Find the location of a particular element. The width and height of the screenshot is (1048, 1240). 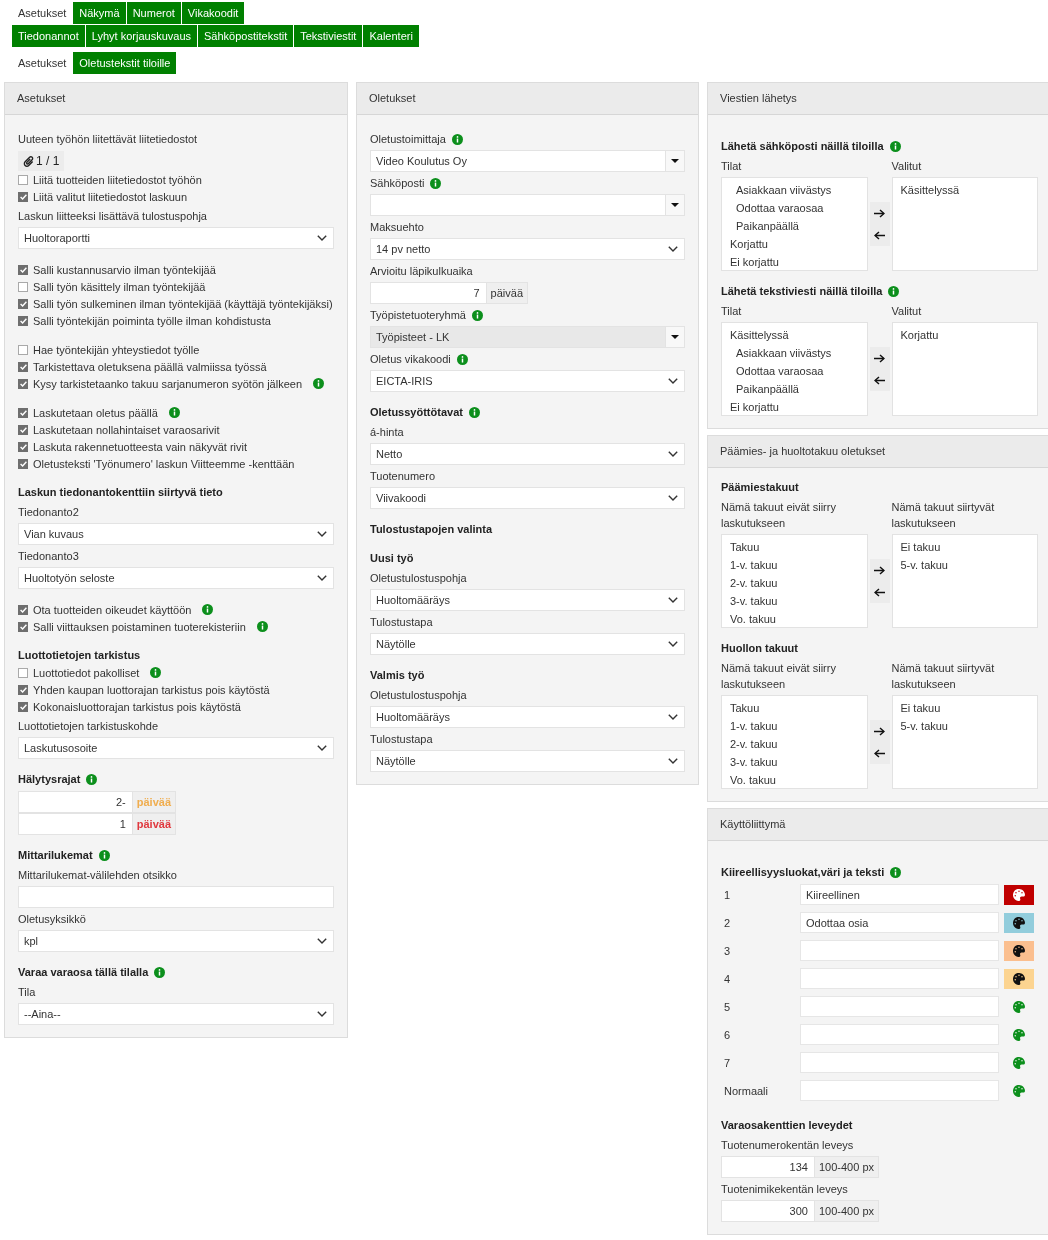

list-item: Vo. takuu is located at coordinates (794, 619).